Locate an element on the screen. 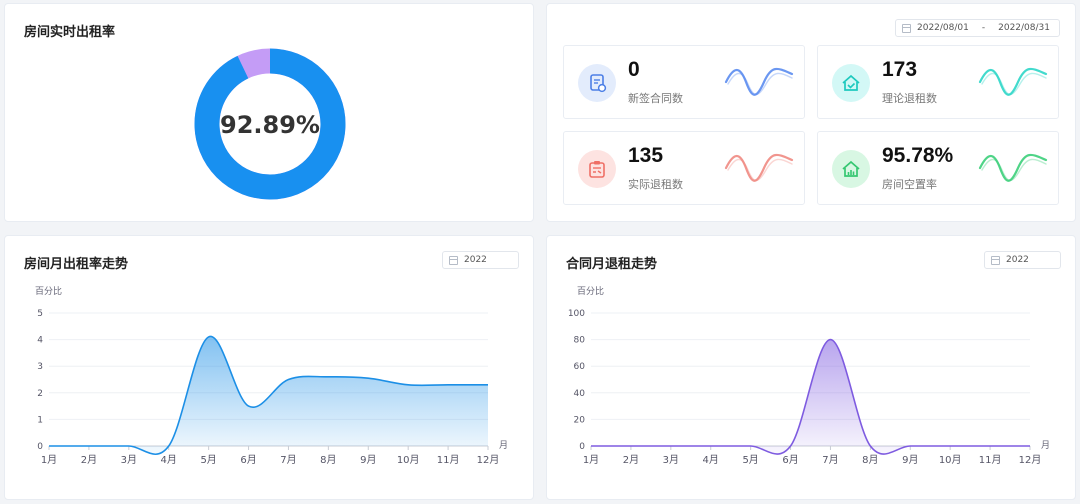 The height and width of the screenshot is (504, 1080). stat-card: 173 理论退租数 is located at coordinates (938, 82).